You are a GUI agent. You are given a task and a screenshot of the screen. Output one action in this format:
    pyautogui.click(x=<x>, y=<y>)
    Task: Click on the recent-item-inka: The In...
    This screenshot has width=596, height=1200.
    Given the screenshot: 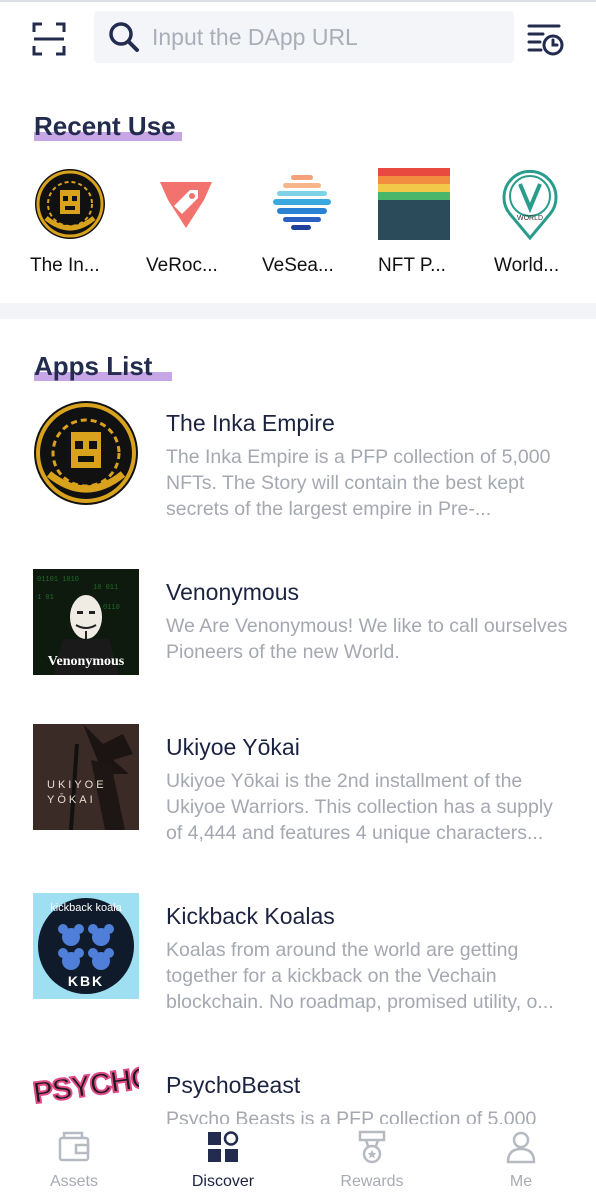 What is the action you would take?
    pyautogui.click(x=85, y=226)
    